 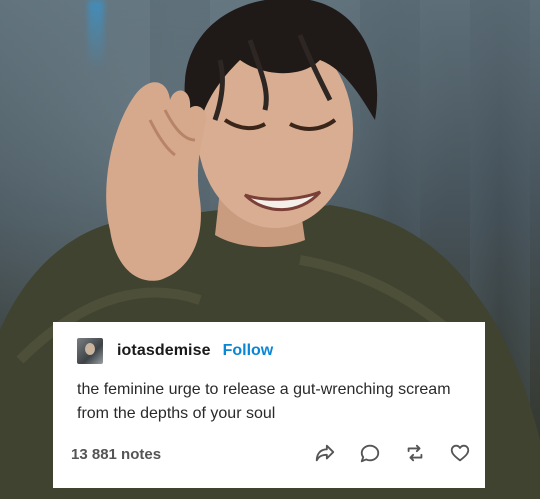 What do you see at coordinates (90, 351) in the screenshot?
I see `avatar` at bounding box center [90, 351].